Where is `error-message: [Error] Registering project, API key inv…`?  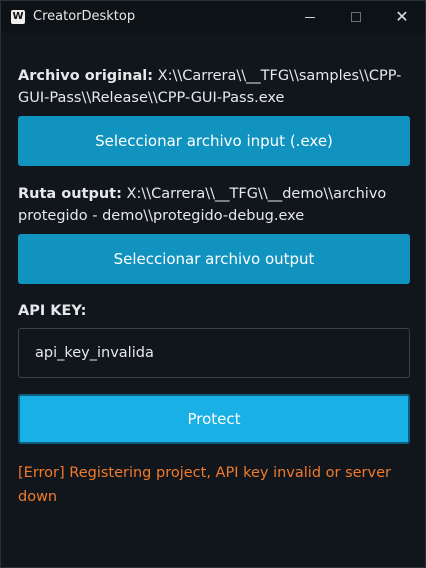
error-message: [Error] Registering project, API key inv… is located at coordinates (204, 485).